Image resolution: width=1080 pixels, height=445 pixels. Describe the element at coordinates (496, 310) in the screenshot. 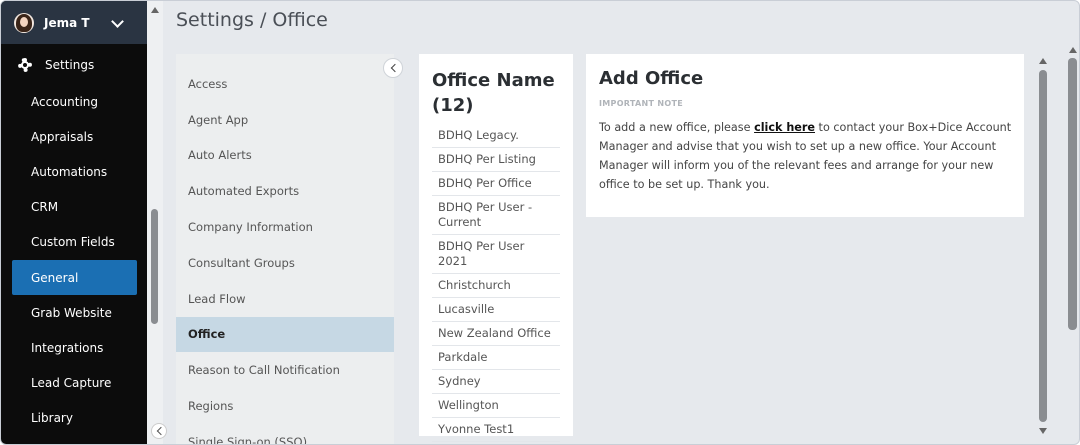

I see `office-list-item: Lucasville` at that location.